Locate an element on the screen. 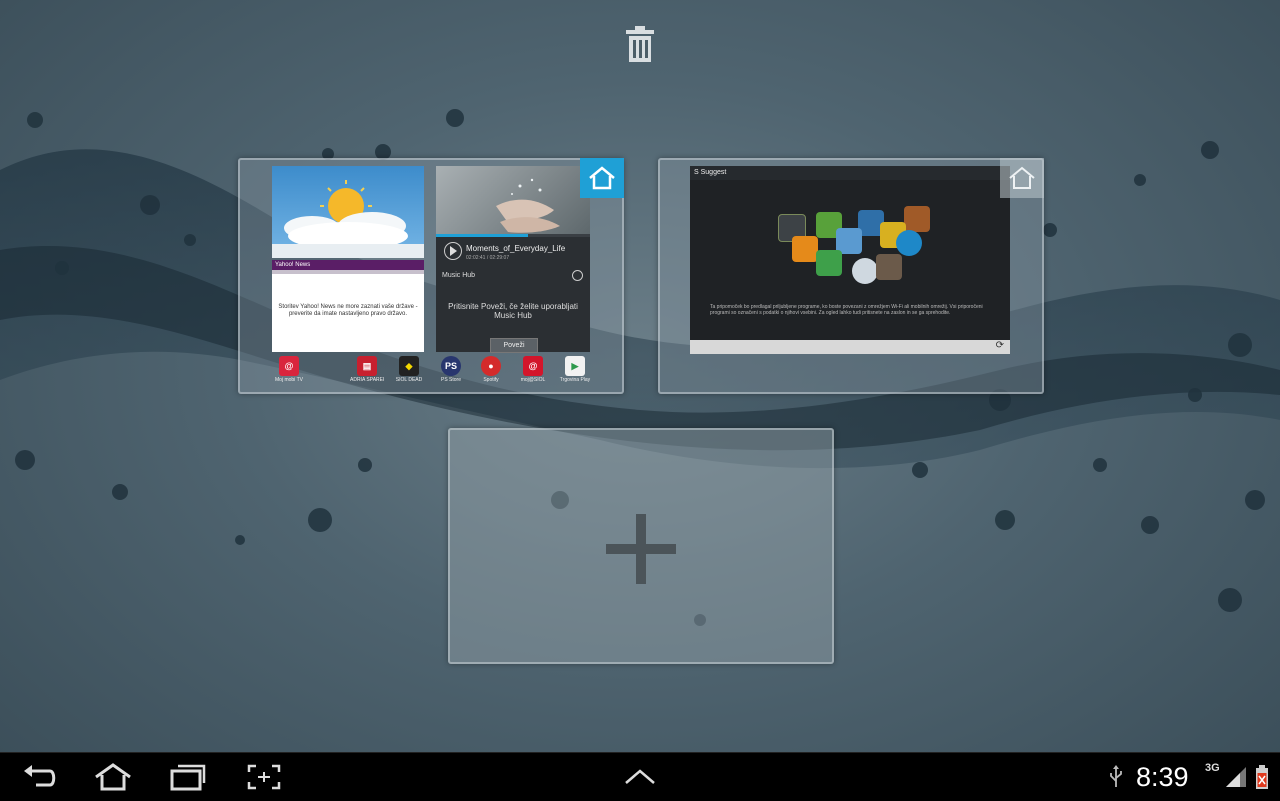 The image size is (1280, 801). s-suggest-refresh-bar: ⟳ is located at coordinates (850, 347).